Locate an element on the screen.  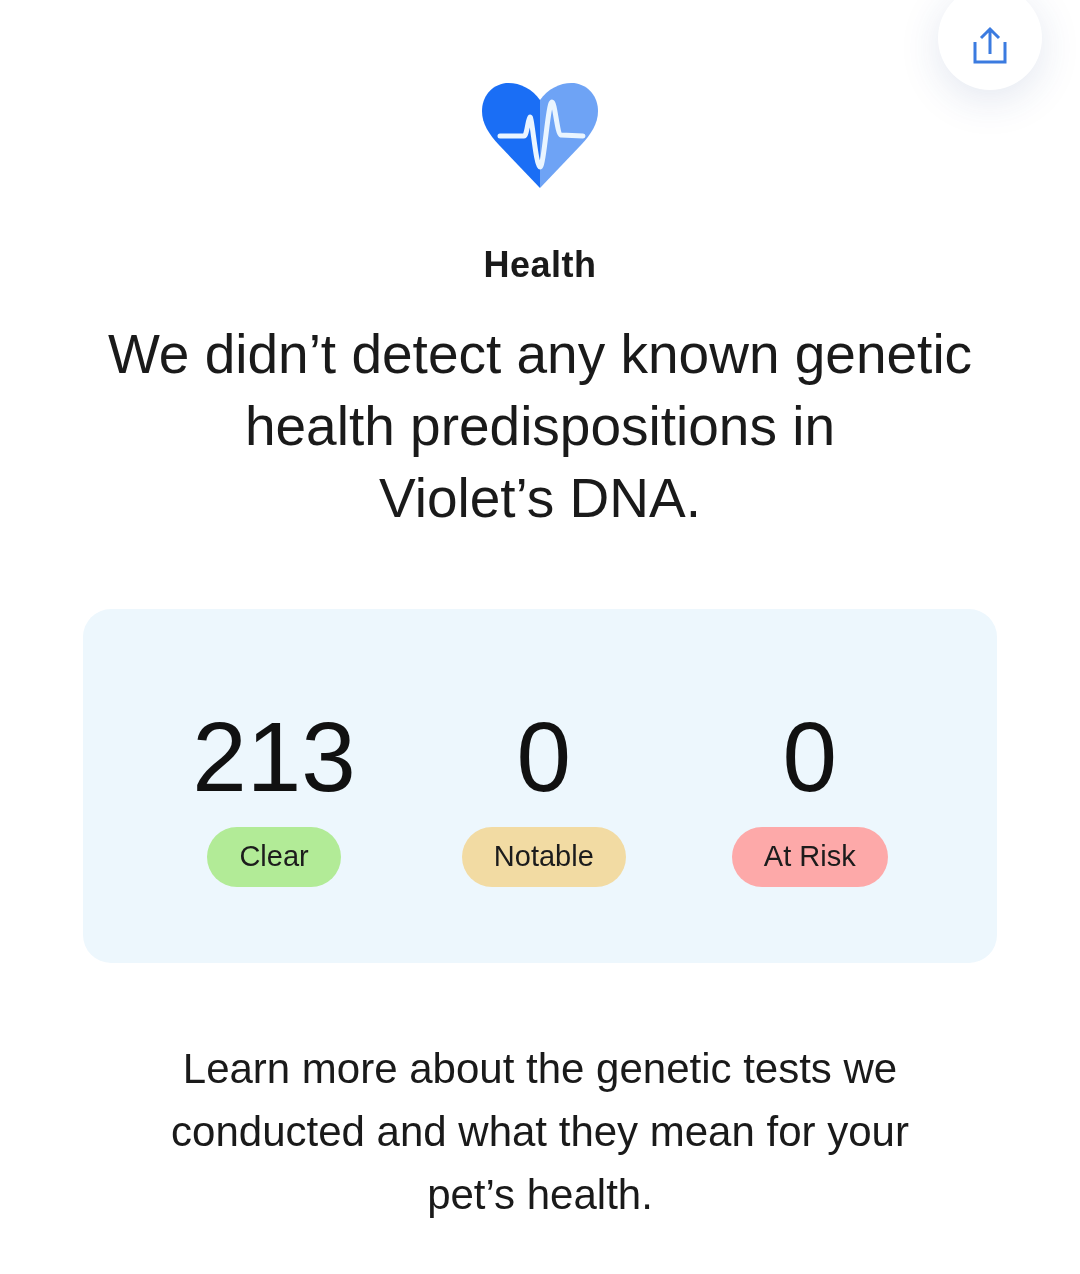
share-icon is located at coordinates (990, 45).